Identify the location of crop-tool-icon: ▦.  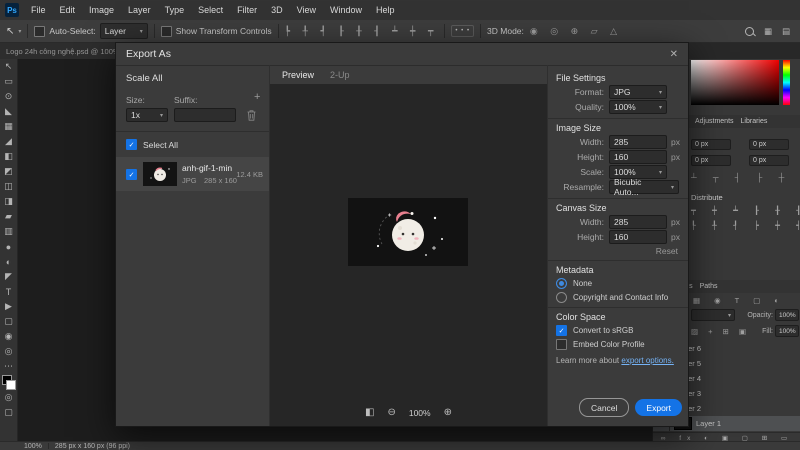
(8, 126).